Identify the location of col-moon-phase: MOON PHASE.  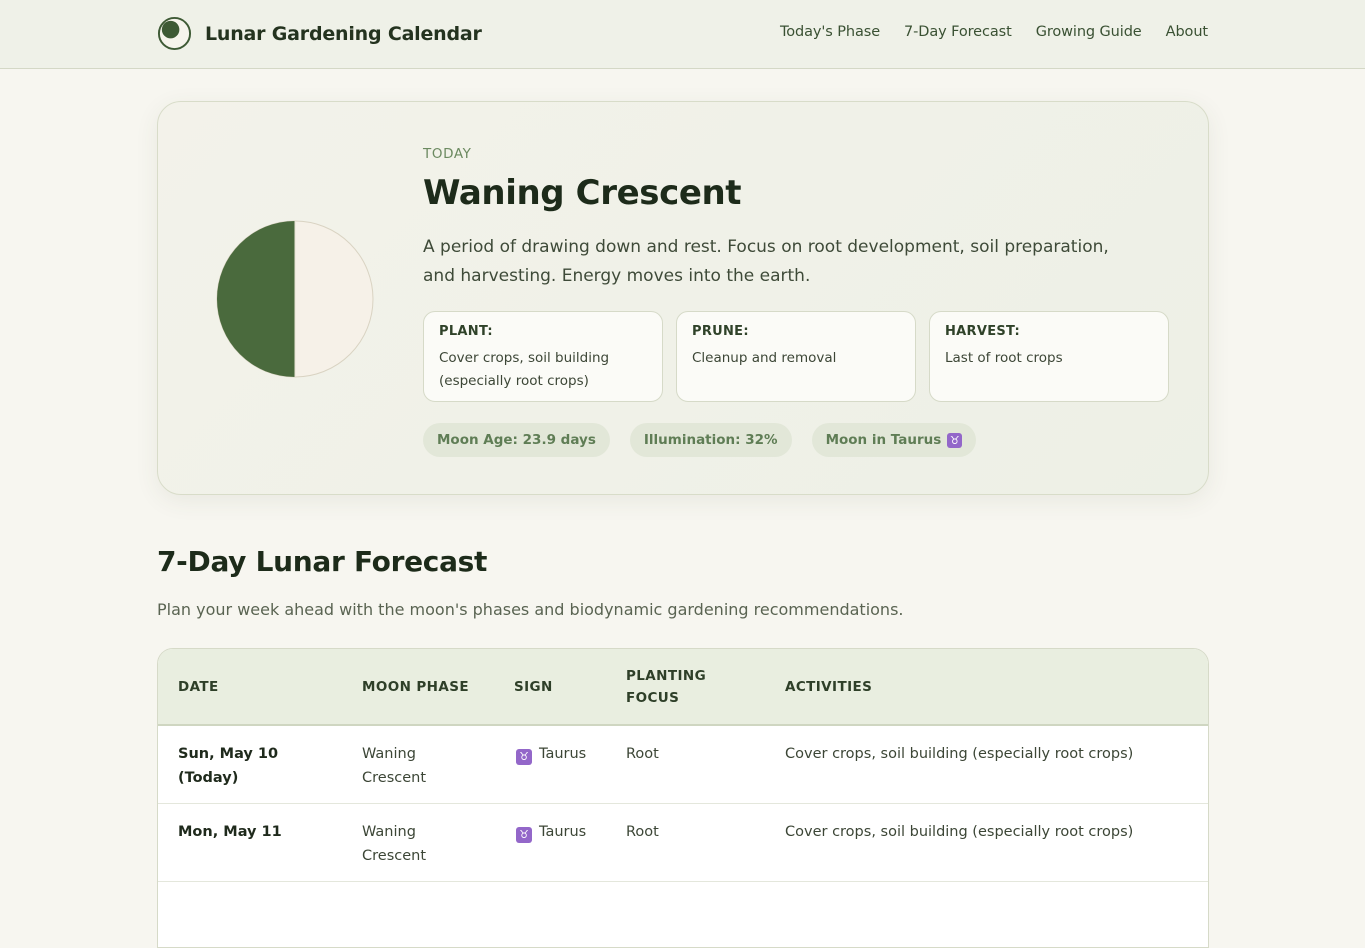
(415, 687).